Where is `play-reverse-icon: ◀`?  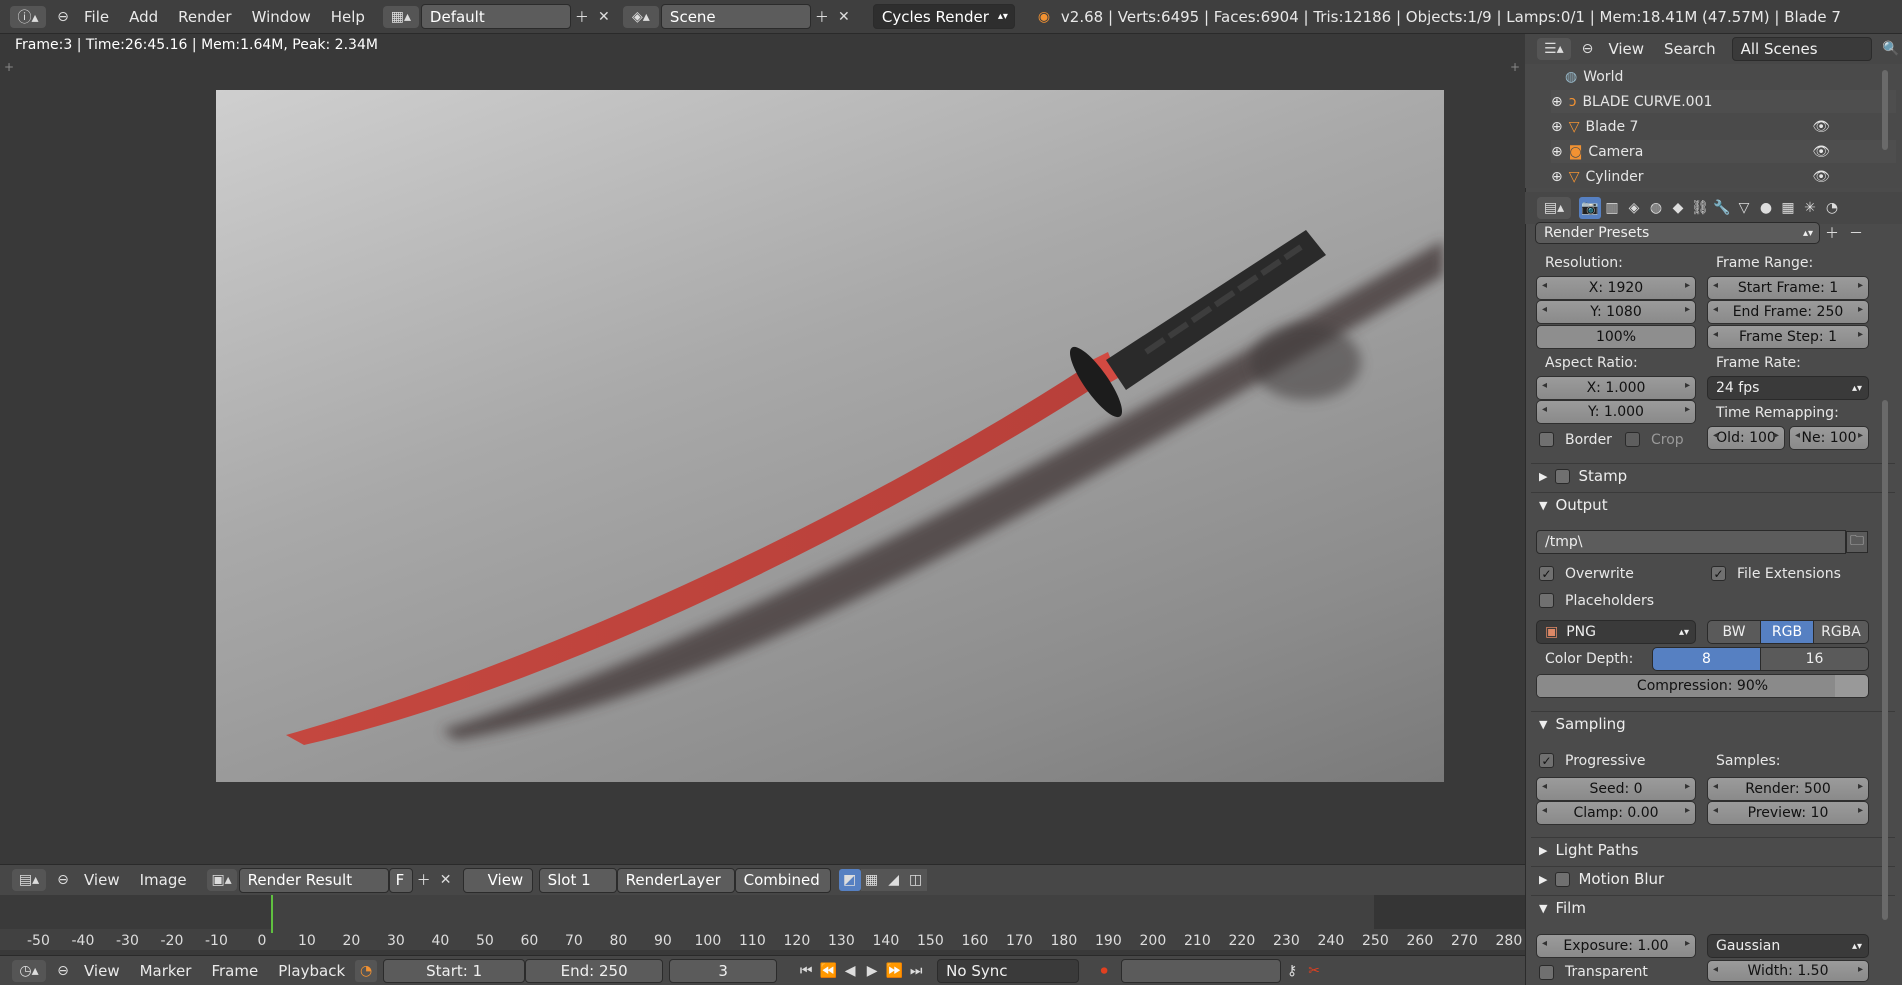
play-reverse-icon: ◀ is located at coordinates (850, 971).